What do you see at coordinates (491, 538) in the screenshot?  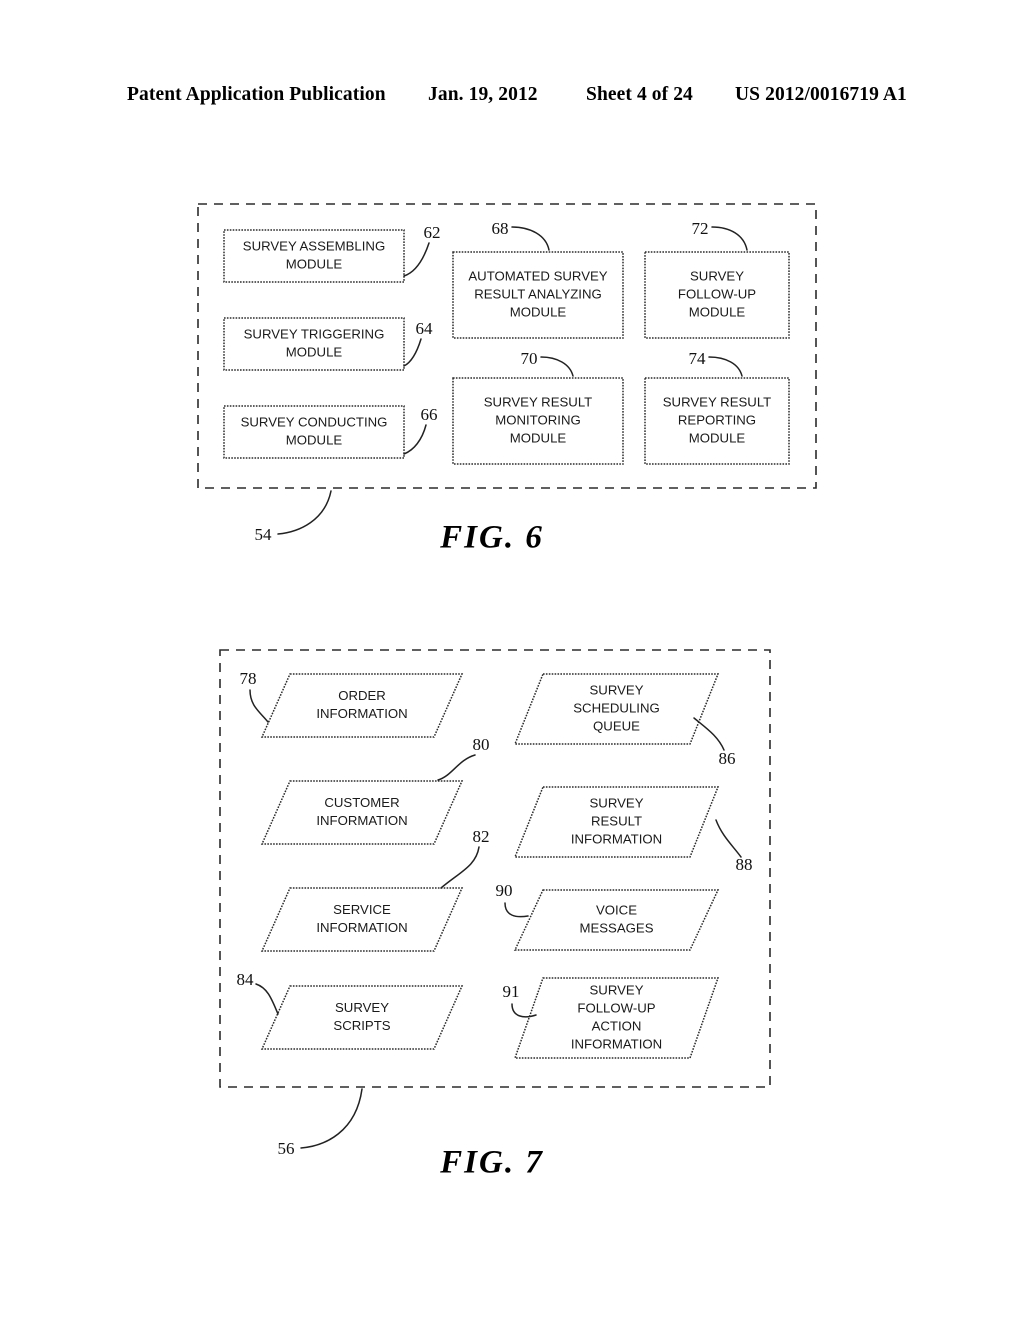 I see `figure-label: FIG. 6` at bounding box center [491, 538].